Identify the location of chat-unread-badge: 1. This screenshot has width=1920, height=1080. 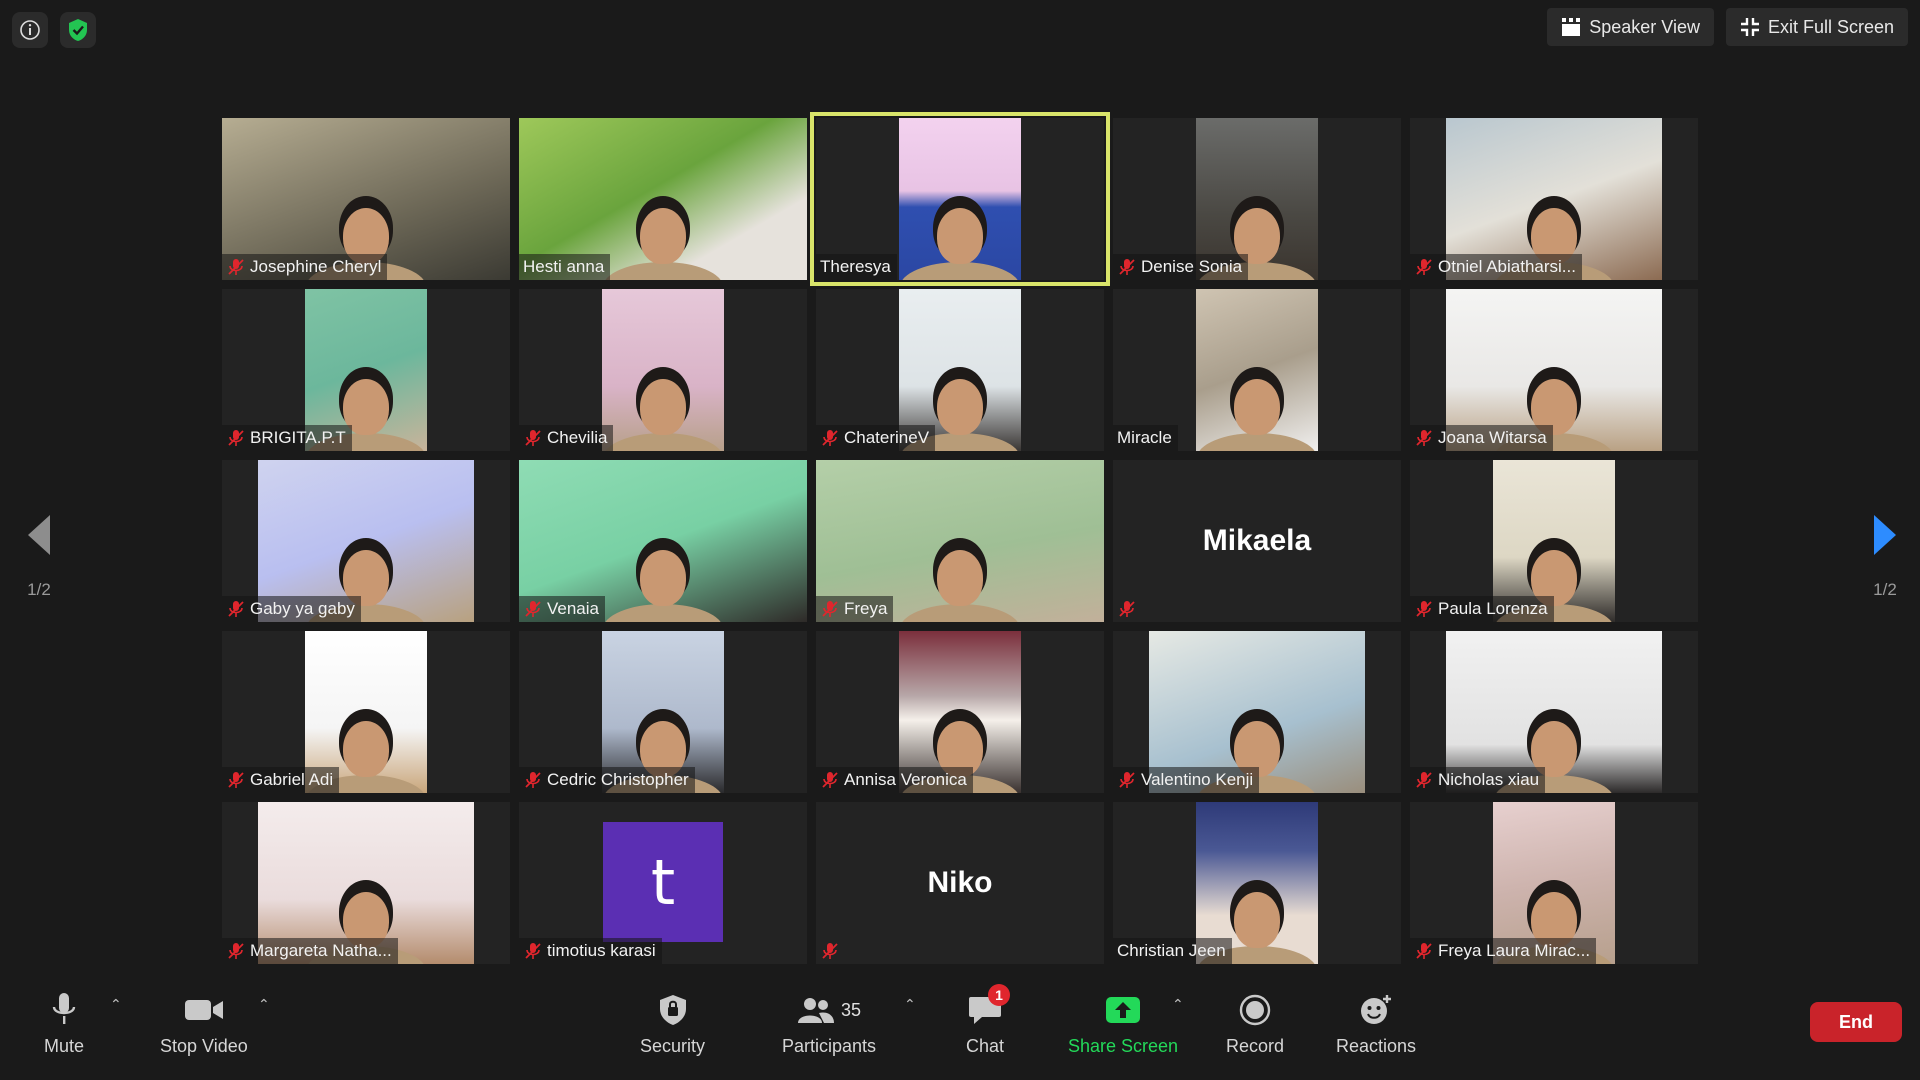
(999, 995).